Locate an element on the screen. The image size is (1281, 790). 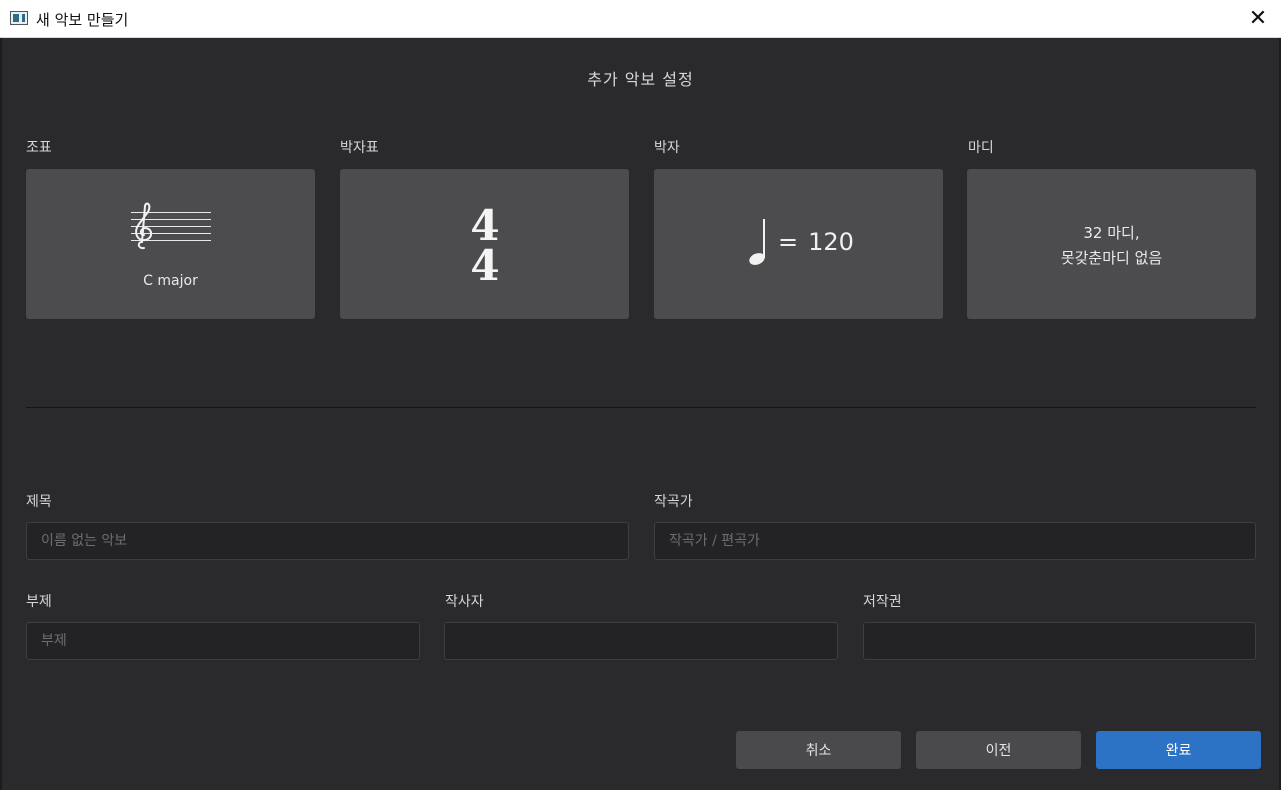
copyright-input is located at coordinates (1059, 641).